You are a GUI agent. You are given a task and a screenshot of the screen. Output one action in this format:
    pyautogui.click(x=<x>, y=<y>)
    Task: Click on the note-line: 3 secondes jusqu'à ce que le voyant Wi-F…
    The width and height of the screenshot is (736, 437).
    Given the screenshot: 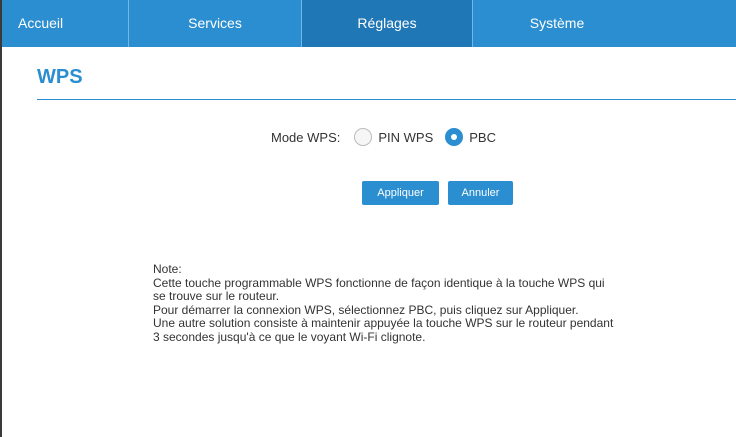 What is the action you would take?
    pyautogui.click(x=289, y=336)
    